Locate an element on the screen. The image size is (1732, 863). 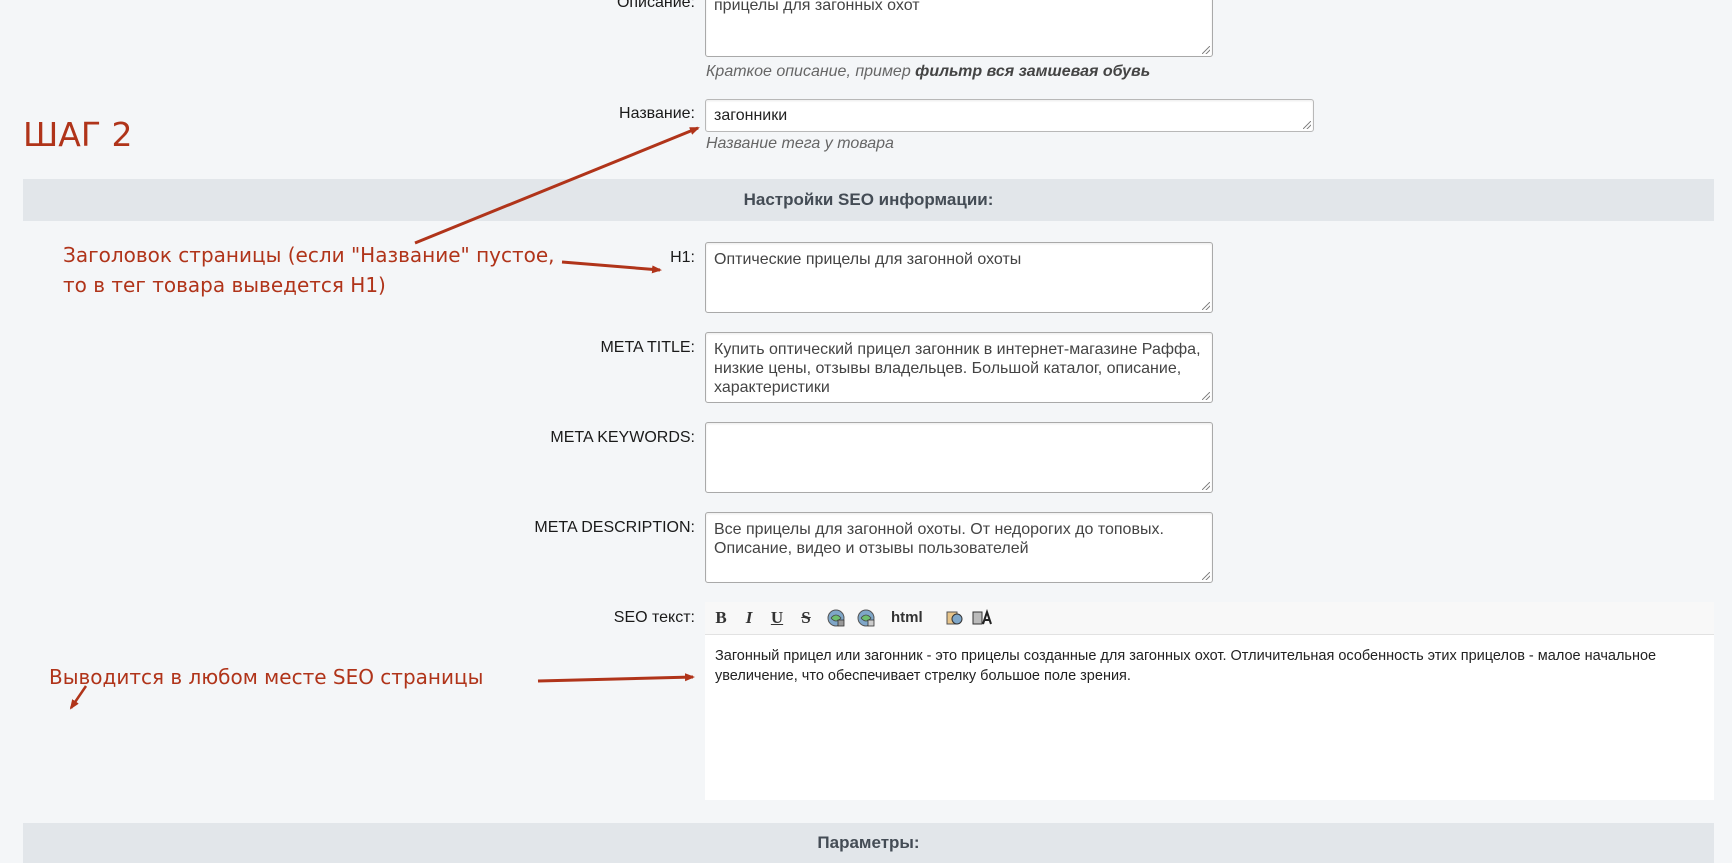
arrow-to-seo-editor is located at coordinates (616, 678).